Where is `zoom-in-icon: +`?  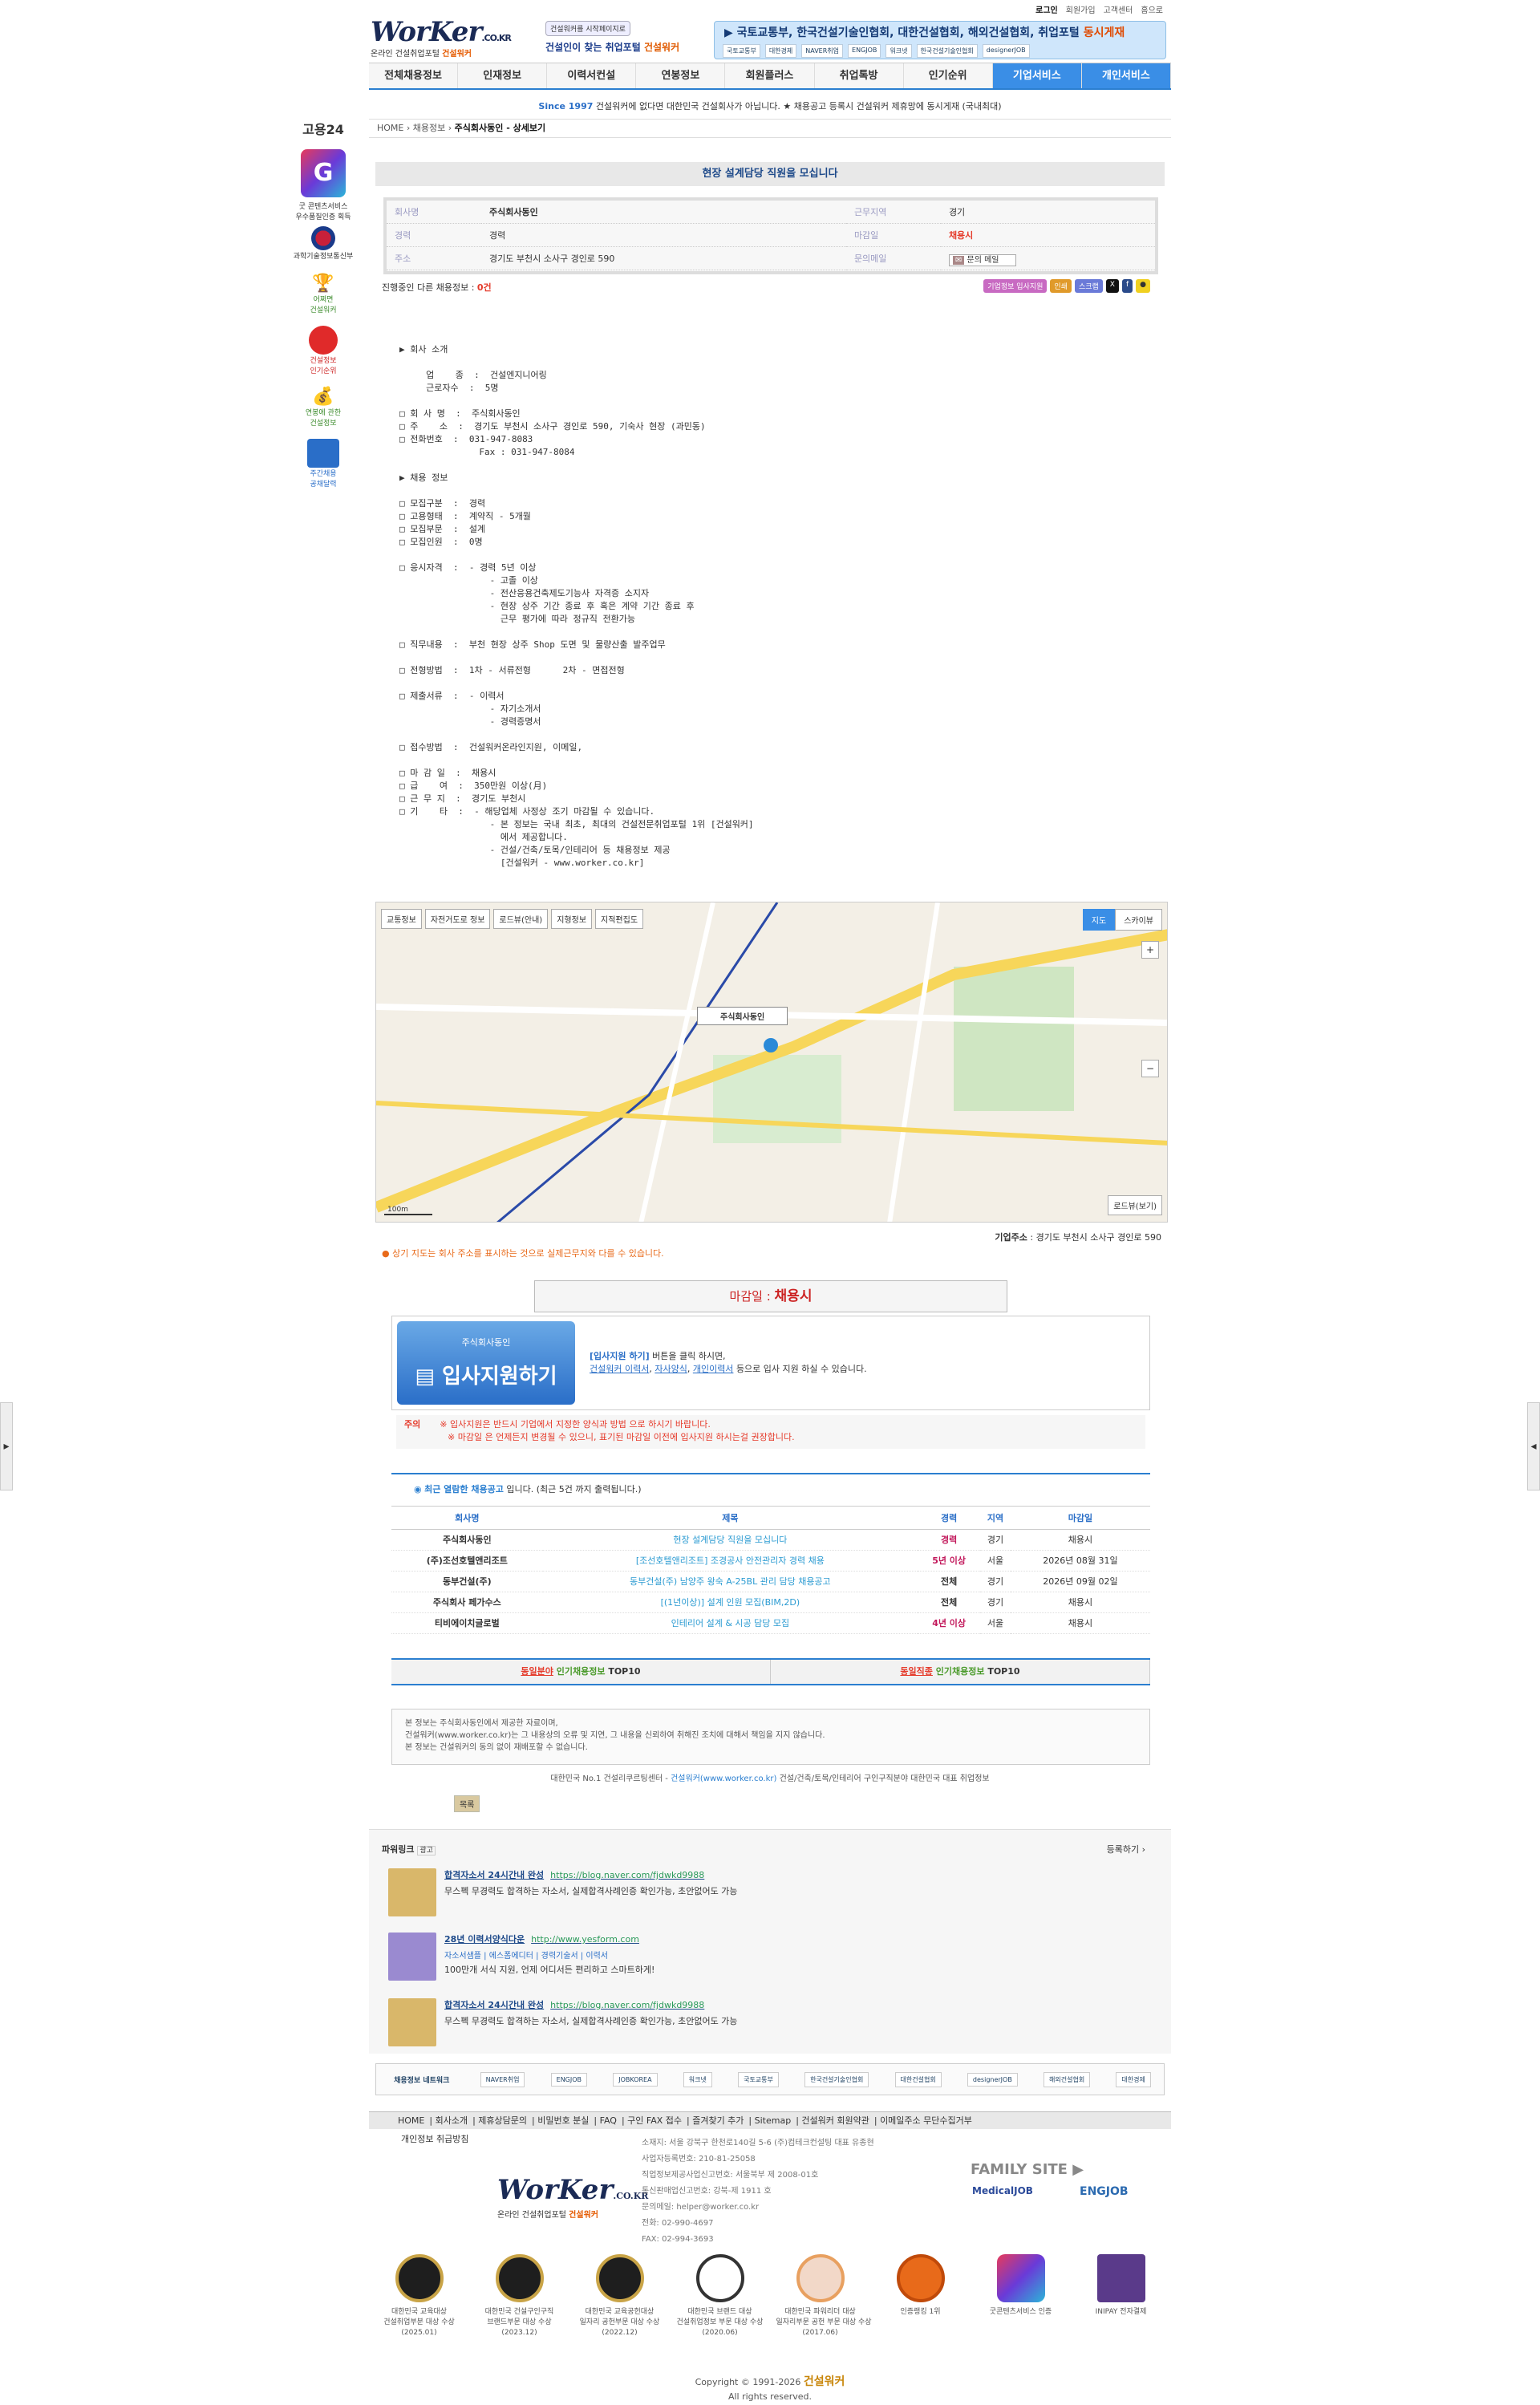
zoom-in-icon: + is located at coordinates (1150, 950).